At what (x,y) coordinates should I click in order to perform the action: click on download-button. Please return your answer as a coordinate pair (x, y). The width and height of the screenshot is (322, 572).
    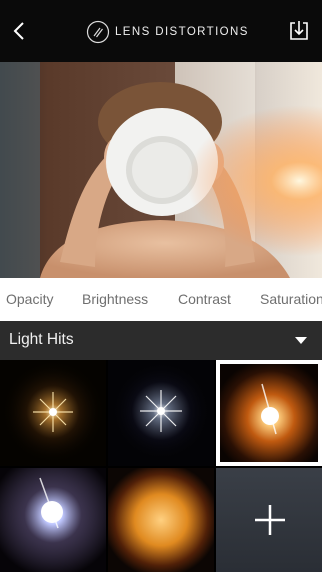
    Looking at the image, I should click on (299, 31).